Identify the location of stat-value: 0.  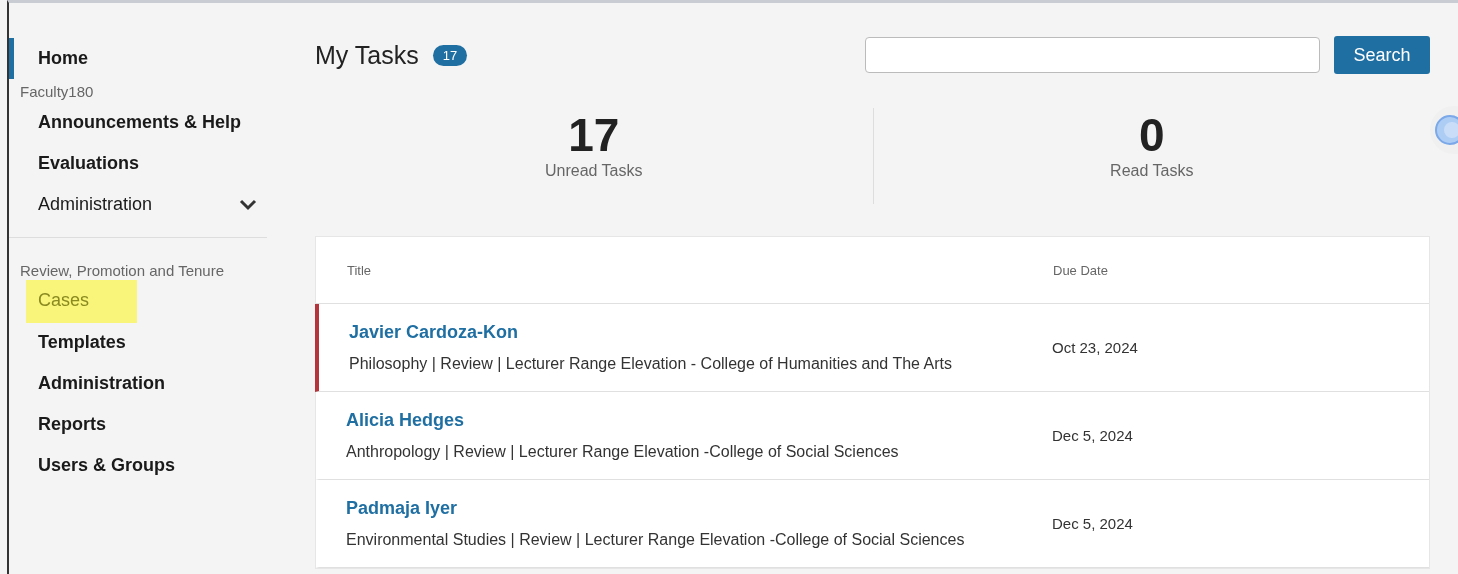
(1151, 135).